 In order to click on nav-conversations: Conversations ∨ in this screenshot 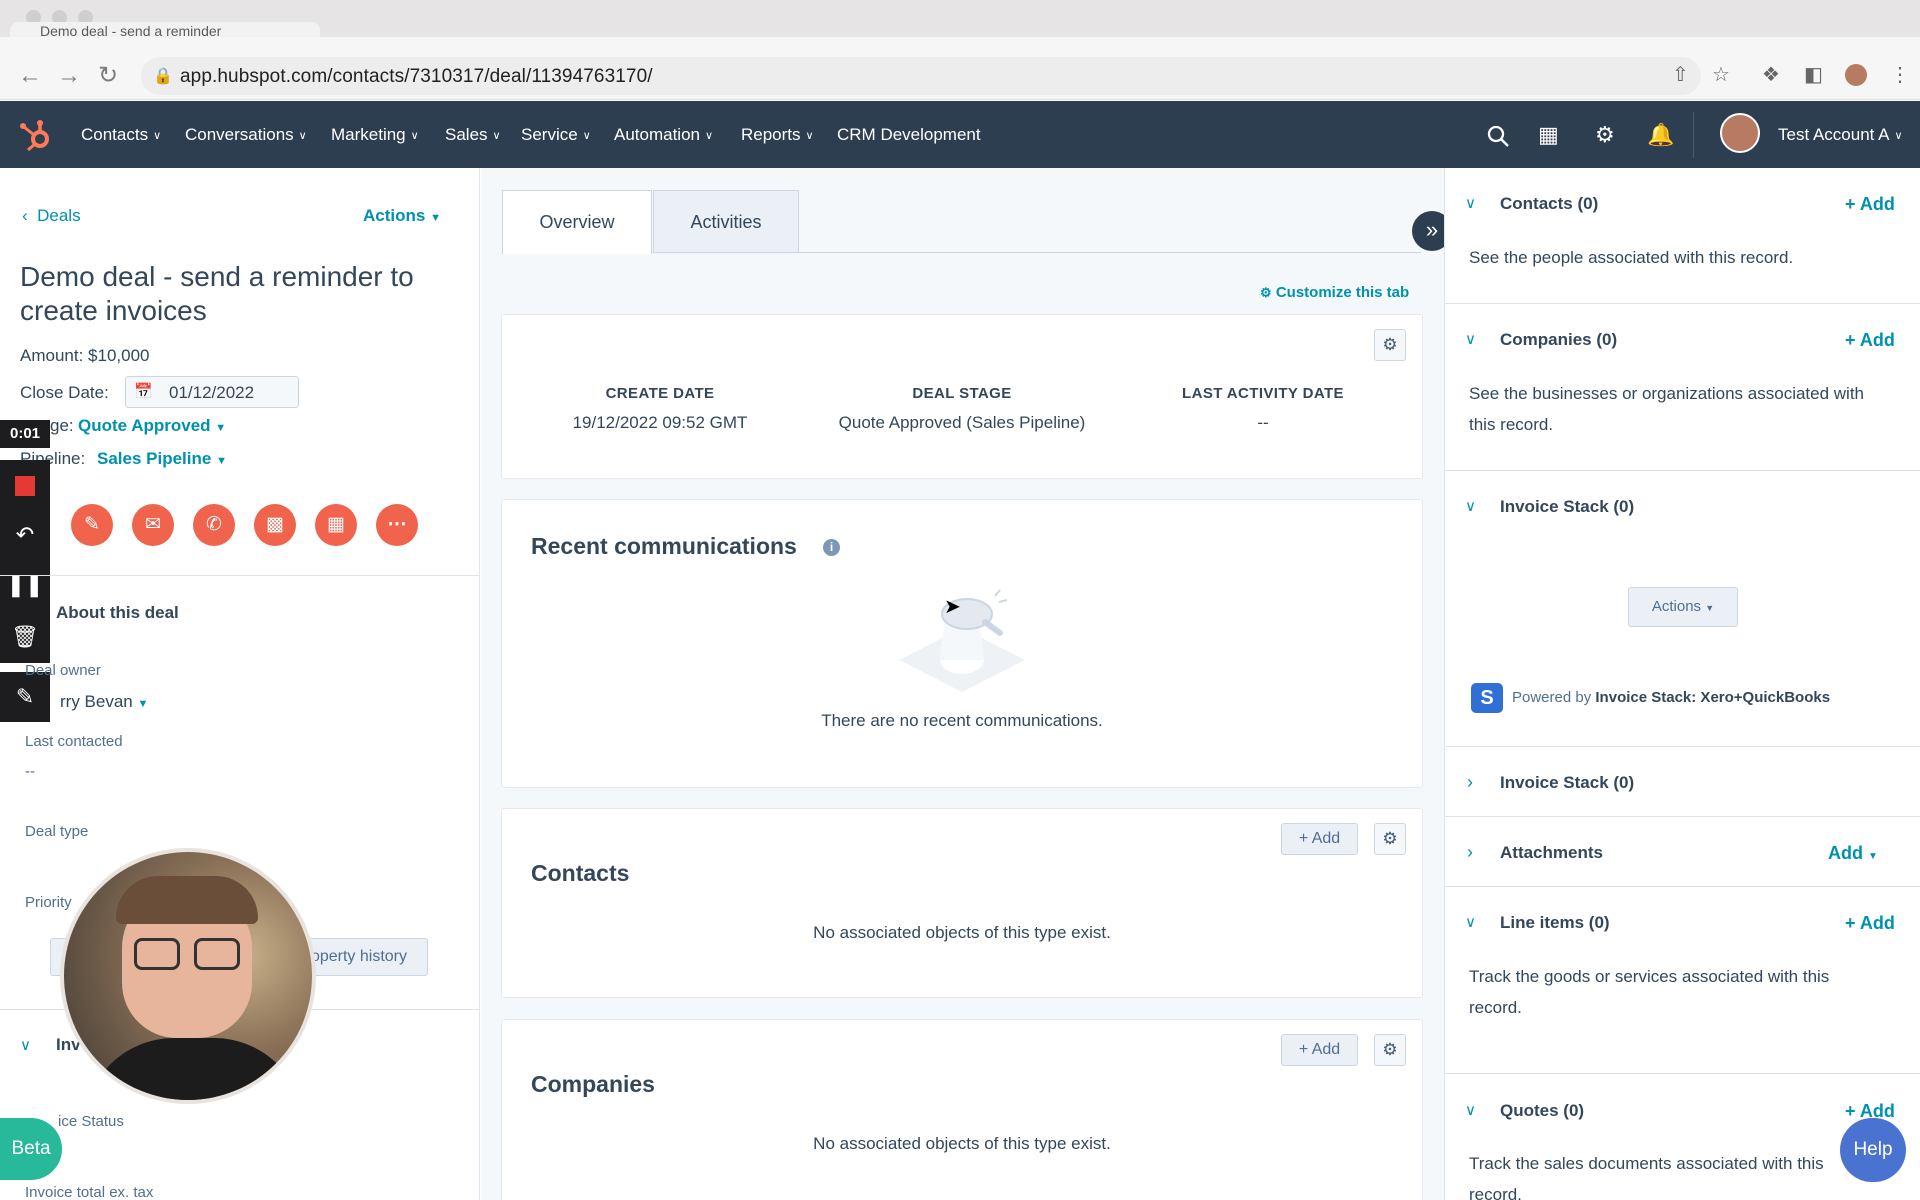, I will do `click(246, 135)`.